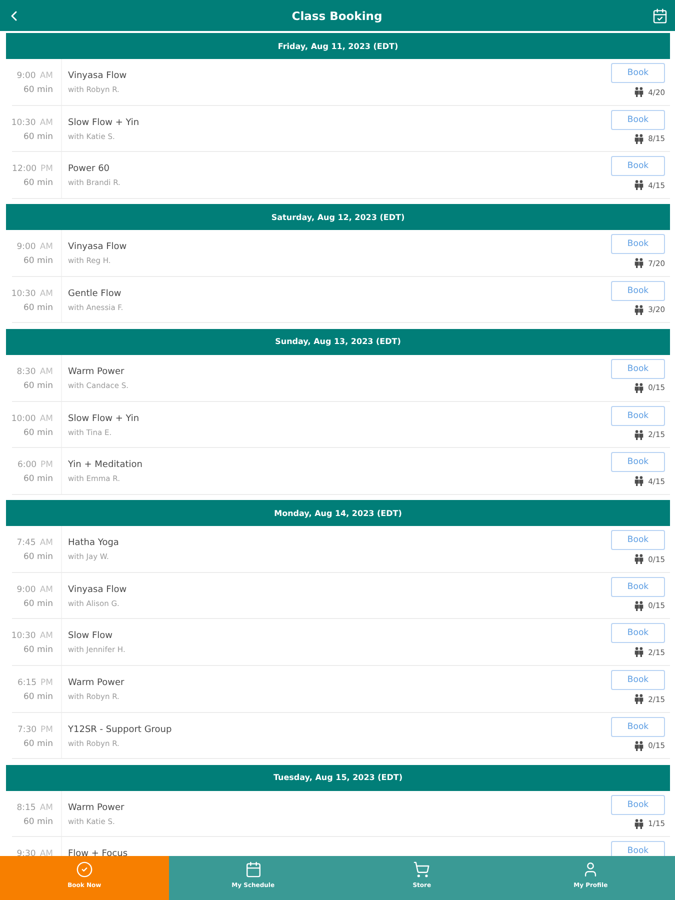 The width and height of the screenshot is (675, 900). I want to click on class-time: 12:00, so click(24, 169).